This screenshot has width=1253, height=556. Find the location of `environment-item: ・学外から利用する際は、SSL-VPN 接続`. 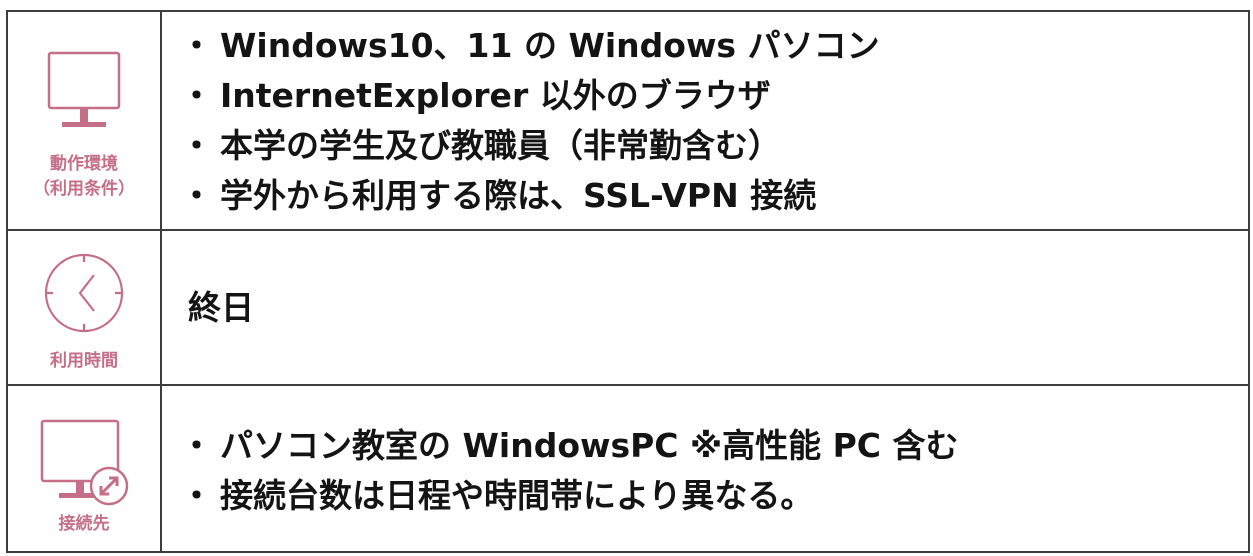

environment-item: ・学外から利用する際は、SSL-VPN 接続 is located at coordinates (498, 196).